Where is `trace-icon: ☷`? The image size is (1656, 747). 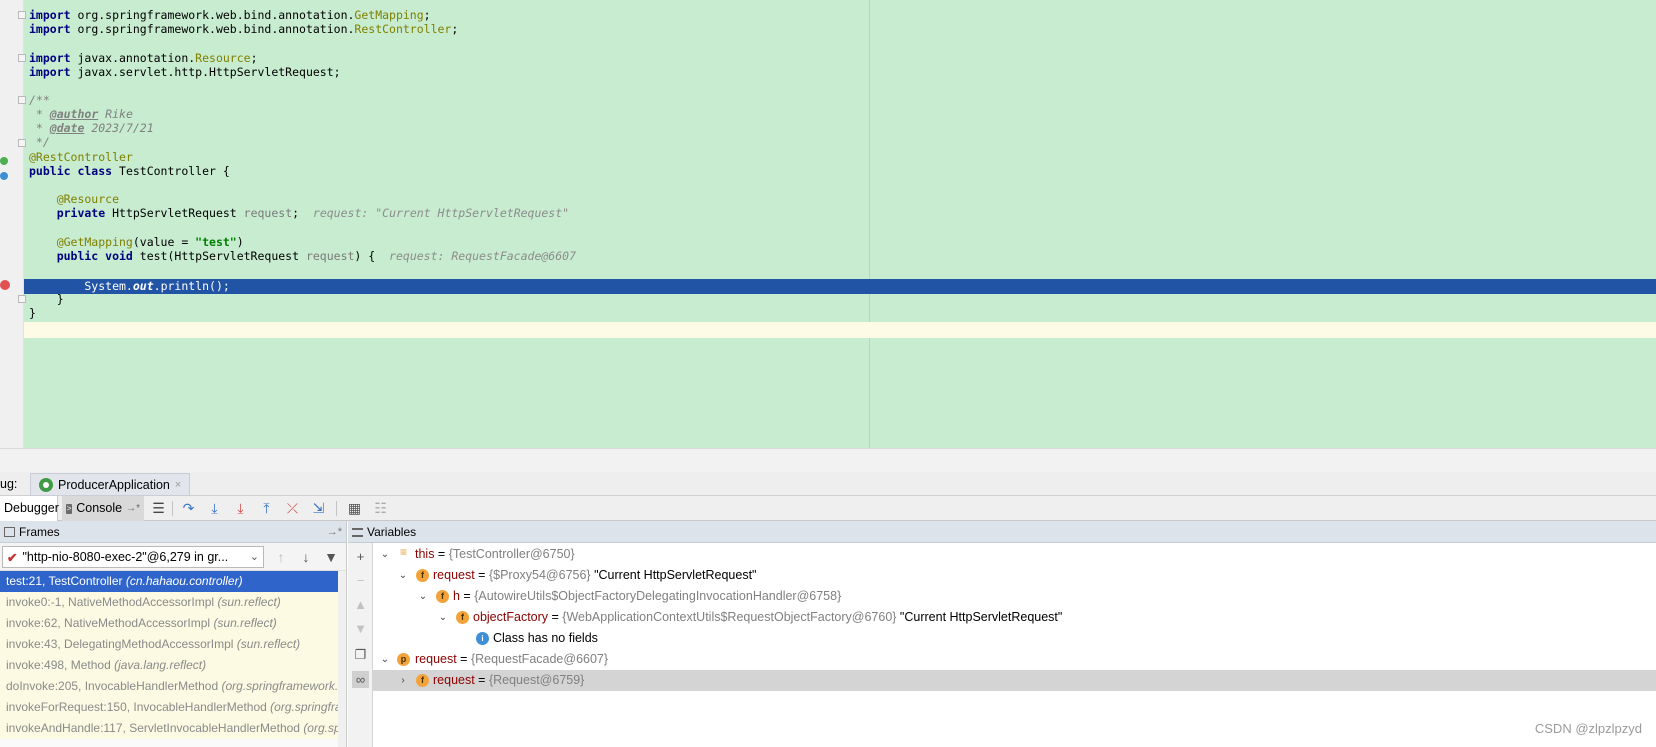 trace-icon: ☷ is located at coordinates (380, 508).